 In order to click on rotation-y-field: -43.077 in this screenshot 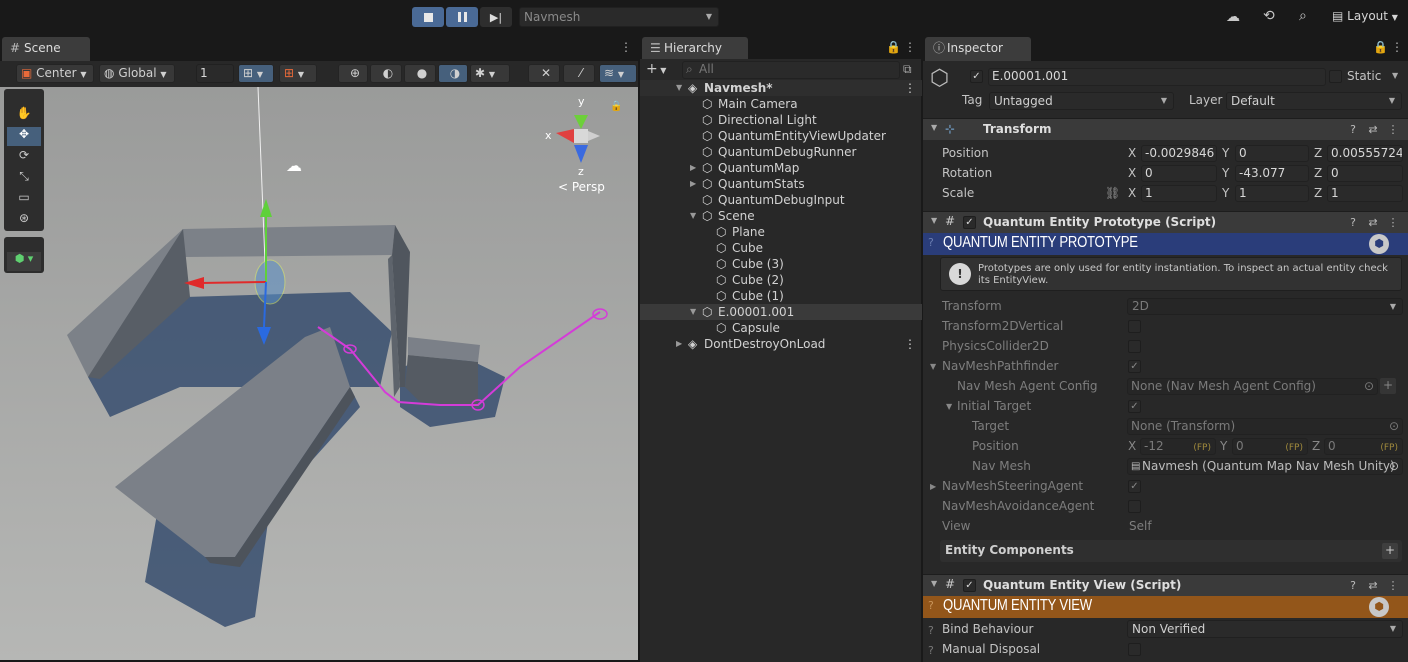, I will do `click(1272, 173)`.